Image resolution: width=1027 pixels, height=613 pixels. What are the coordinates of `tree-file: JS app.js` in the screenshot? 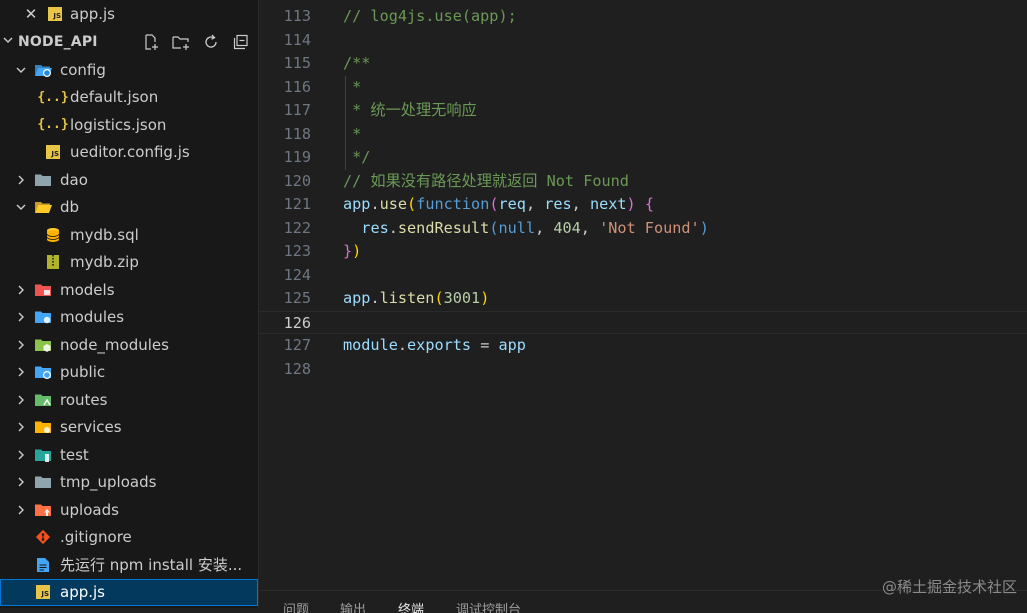 It's located at (129, 592).